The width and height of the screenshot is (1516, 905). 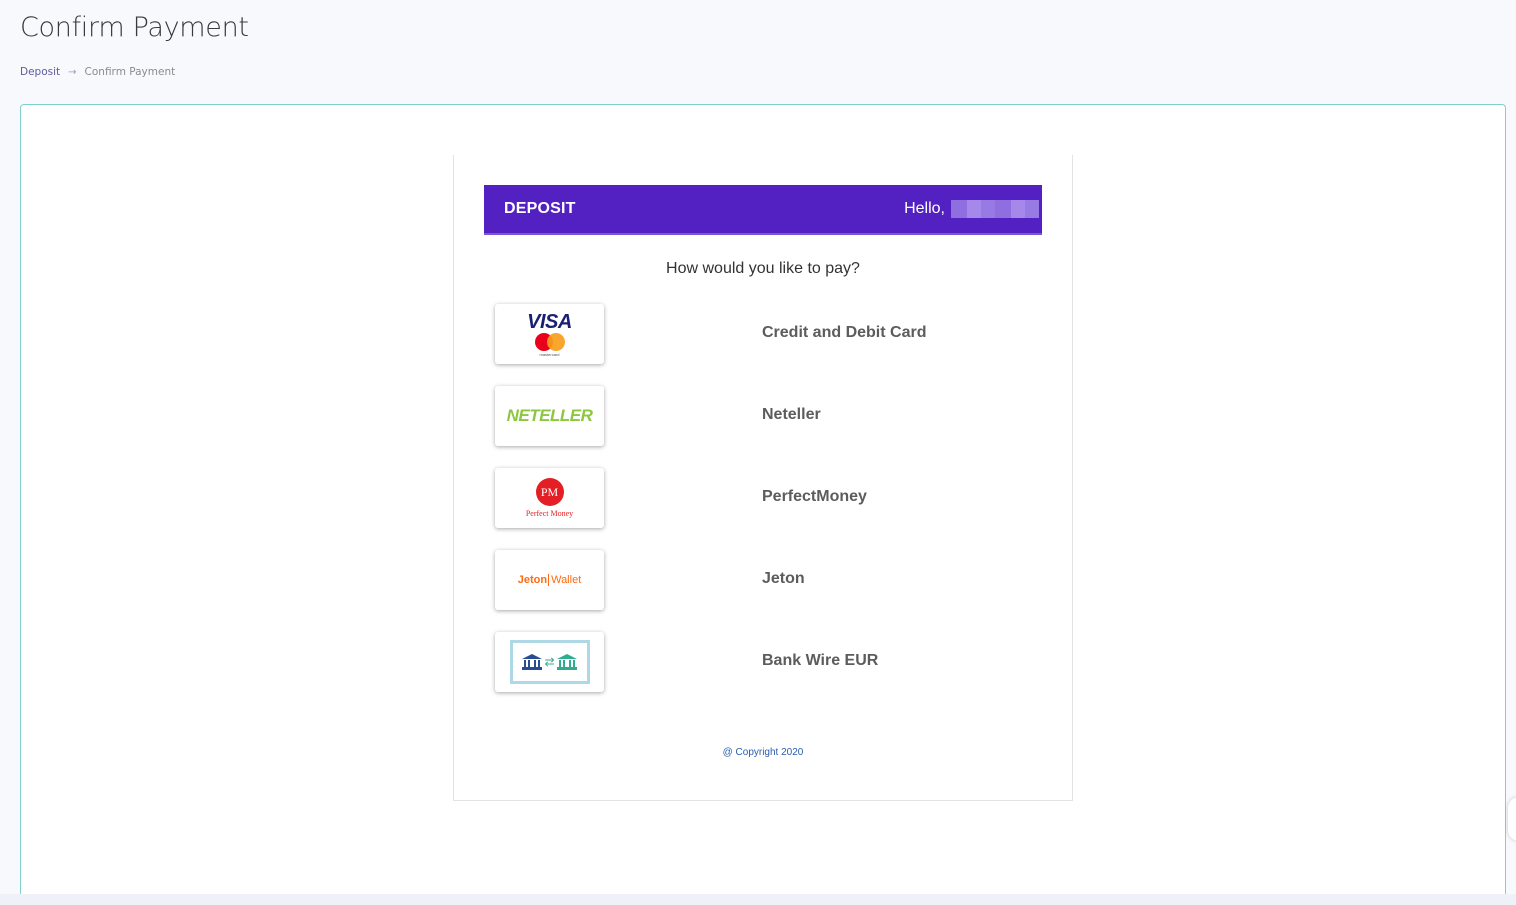 I want to click on payment-method-card: VISA mastercard Credit and Debit Card, so click(x=775, y=334).